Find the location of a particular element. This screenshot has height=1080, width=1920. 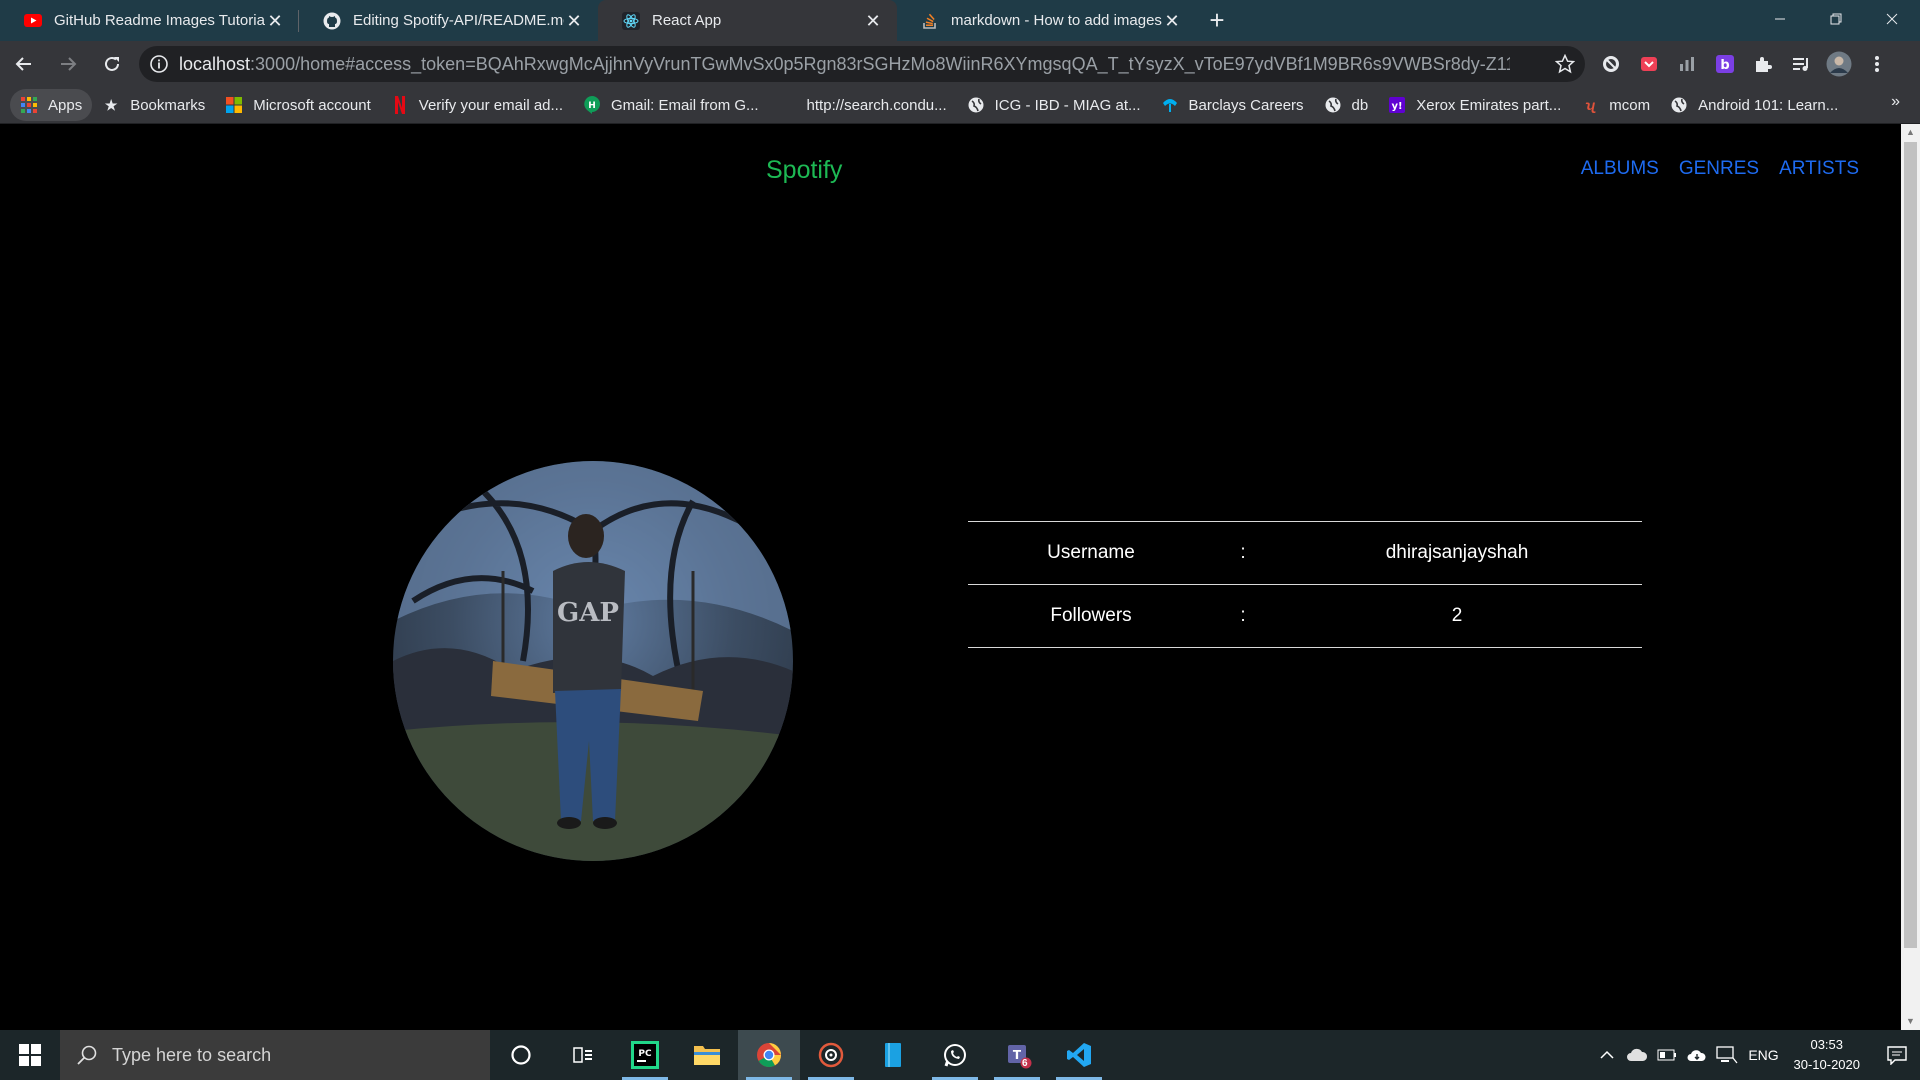

b-extension-icon: b is located at coordinates (1725, 64).